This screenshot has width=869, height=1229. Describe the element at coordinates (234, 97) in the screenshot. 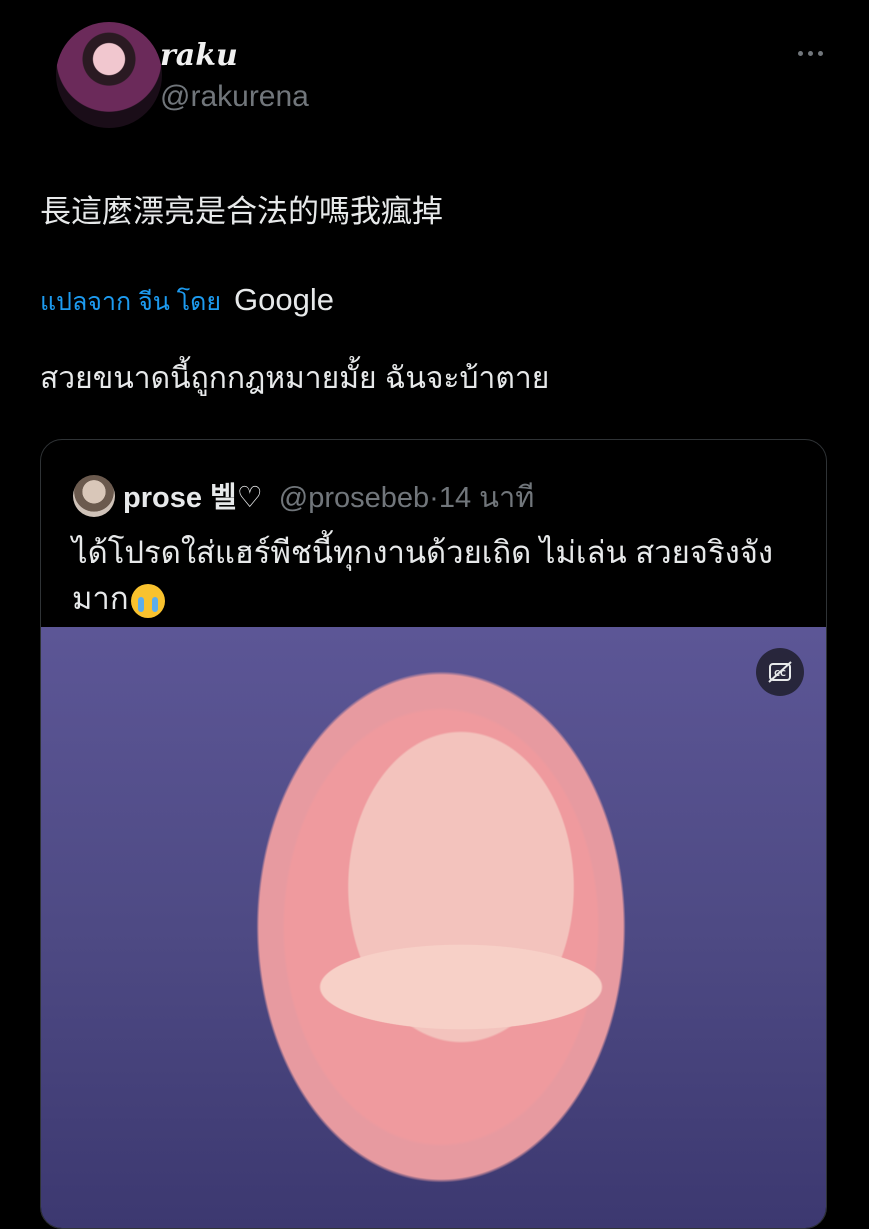

I see `author-handle: @rakurena` at that location.